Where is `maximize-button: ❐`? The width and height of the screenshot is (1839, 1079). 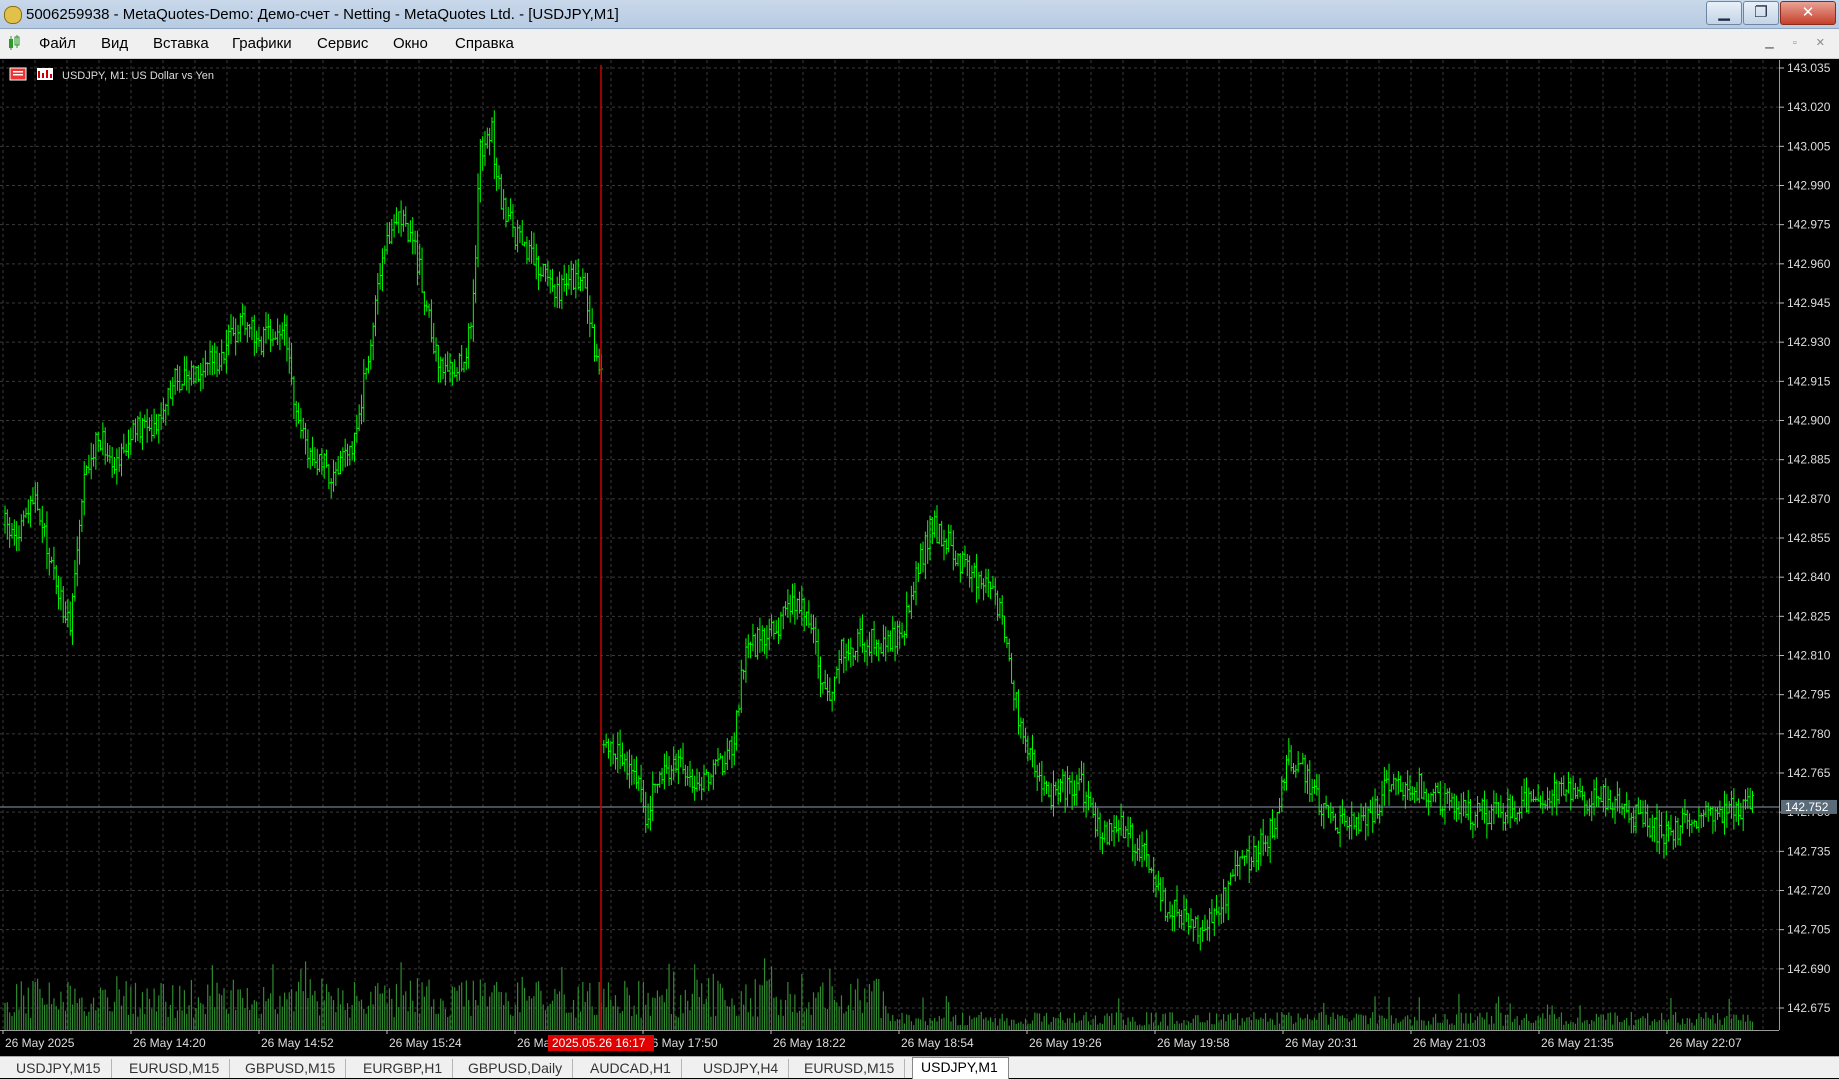 maximize-button: ❐ is located at coordinates (1761, 13).